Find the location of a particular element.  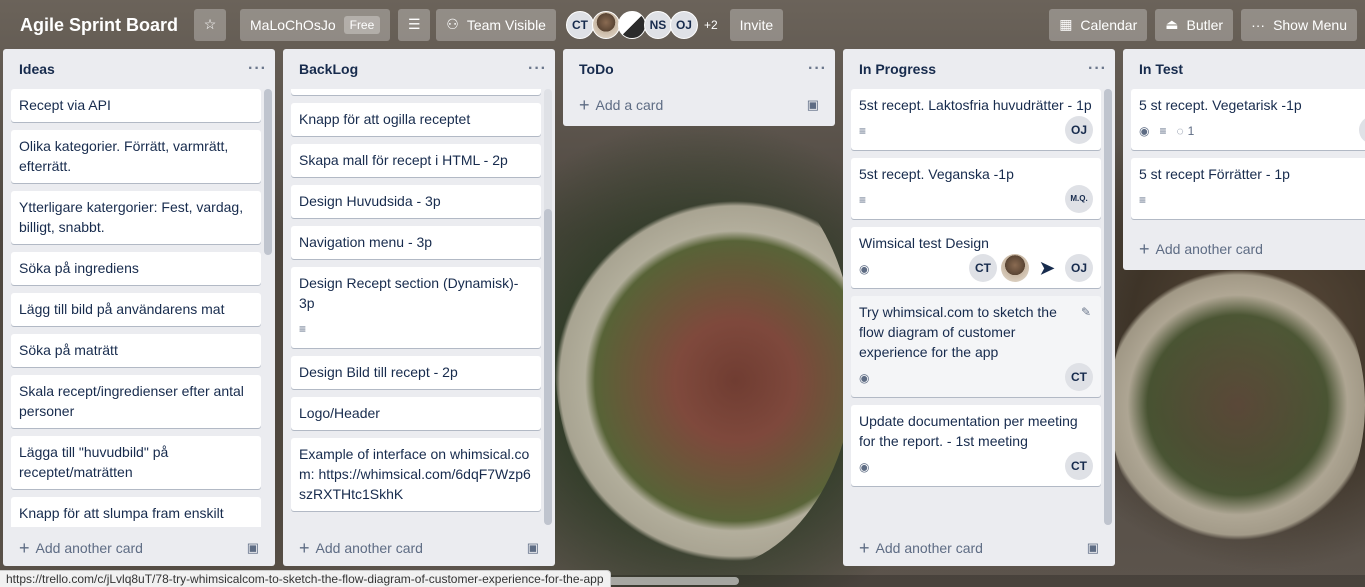

list-title: ToDo is located at coordinates (596, 69).